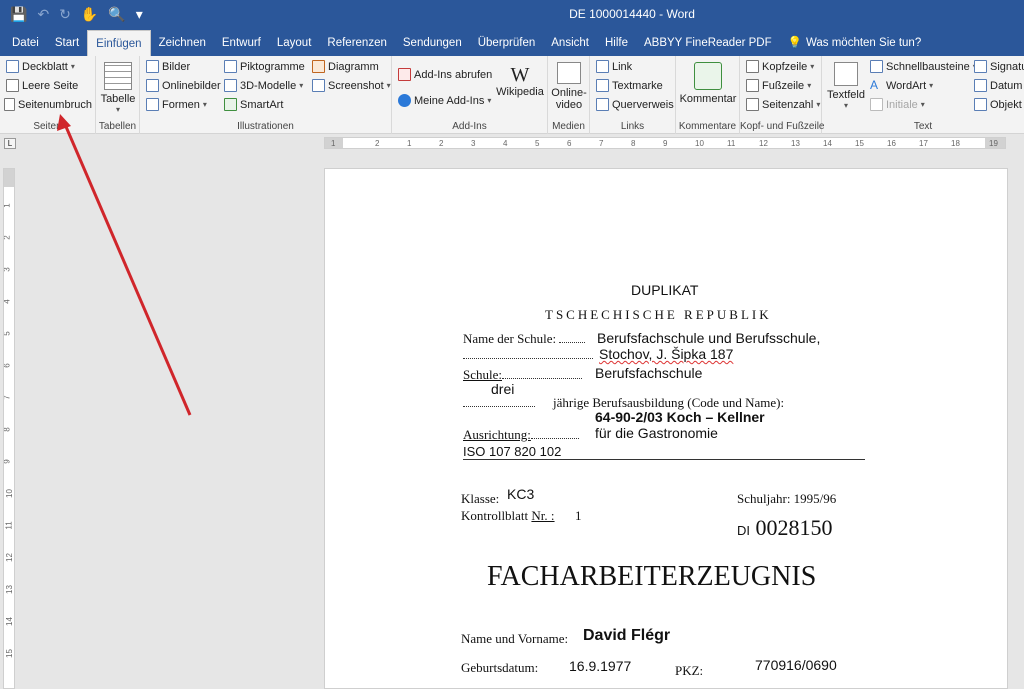 Image resolution: width=1024 pixels, height=689 pixels. I want to click on bilder-button: Bilder, so click(168, 66).